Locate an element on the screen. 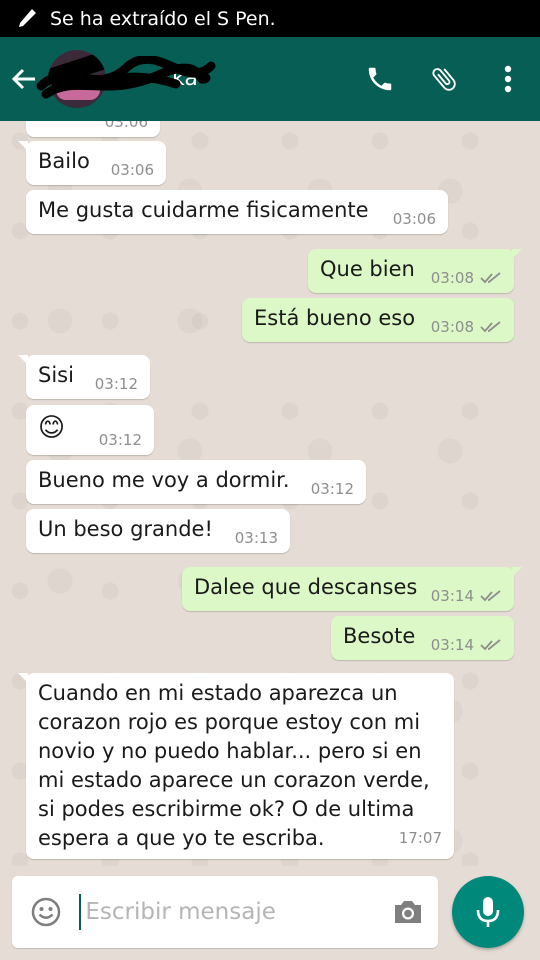 This screenshot has height=960, width=540. composer-bar is located at coordinates (270, 913).